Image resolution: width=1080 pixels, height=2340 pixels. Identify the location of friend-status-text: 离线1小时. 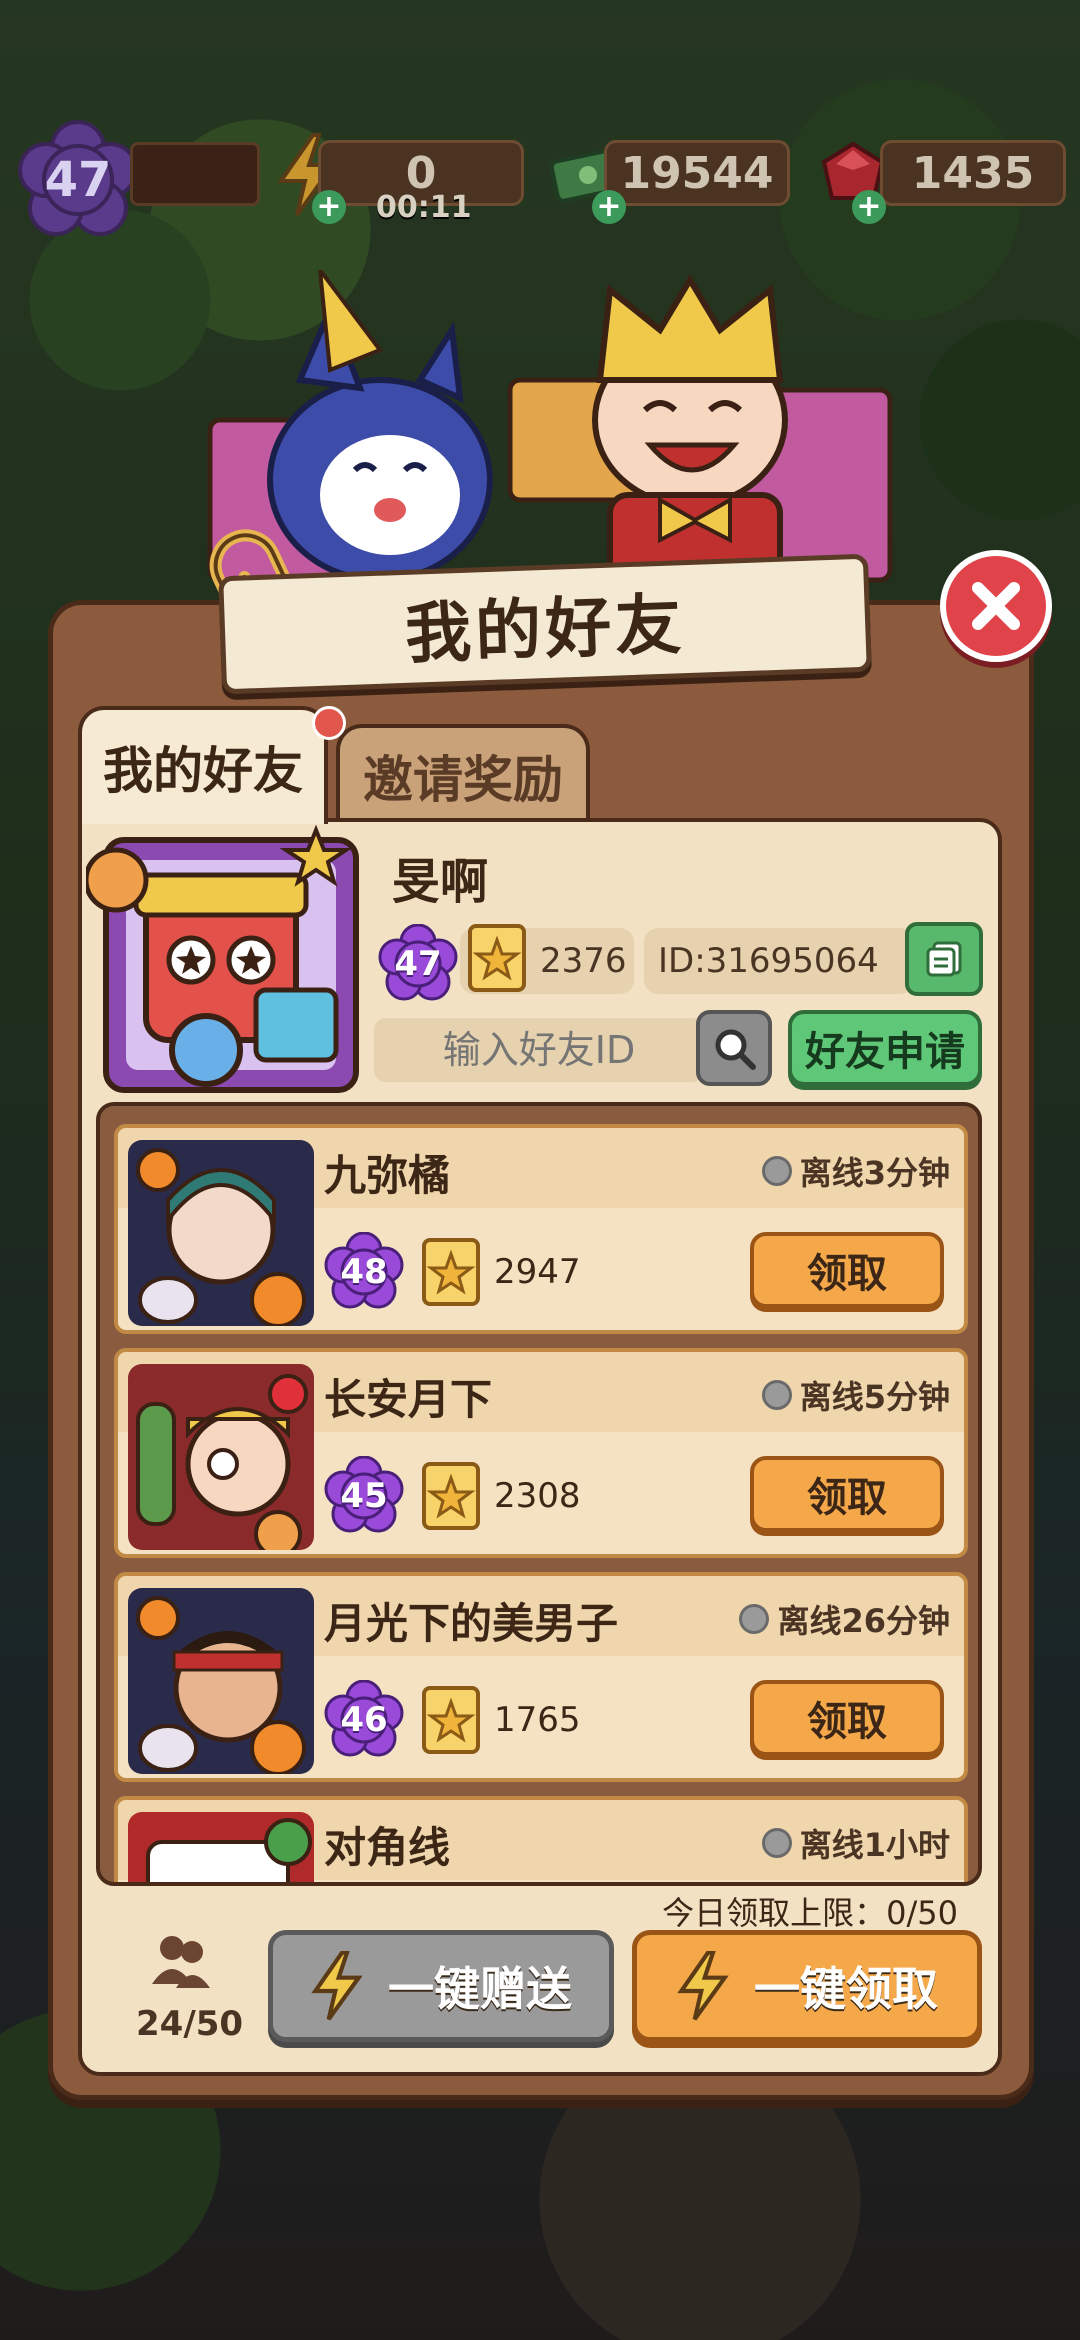
(874, 1845).